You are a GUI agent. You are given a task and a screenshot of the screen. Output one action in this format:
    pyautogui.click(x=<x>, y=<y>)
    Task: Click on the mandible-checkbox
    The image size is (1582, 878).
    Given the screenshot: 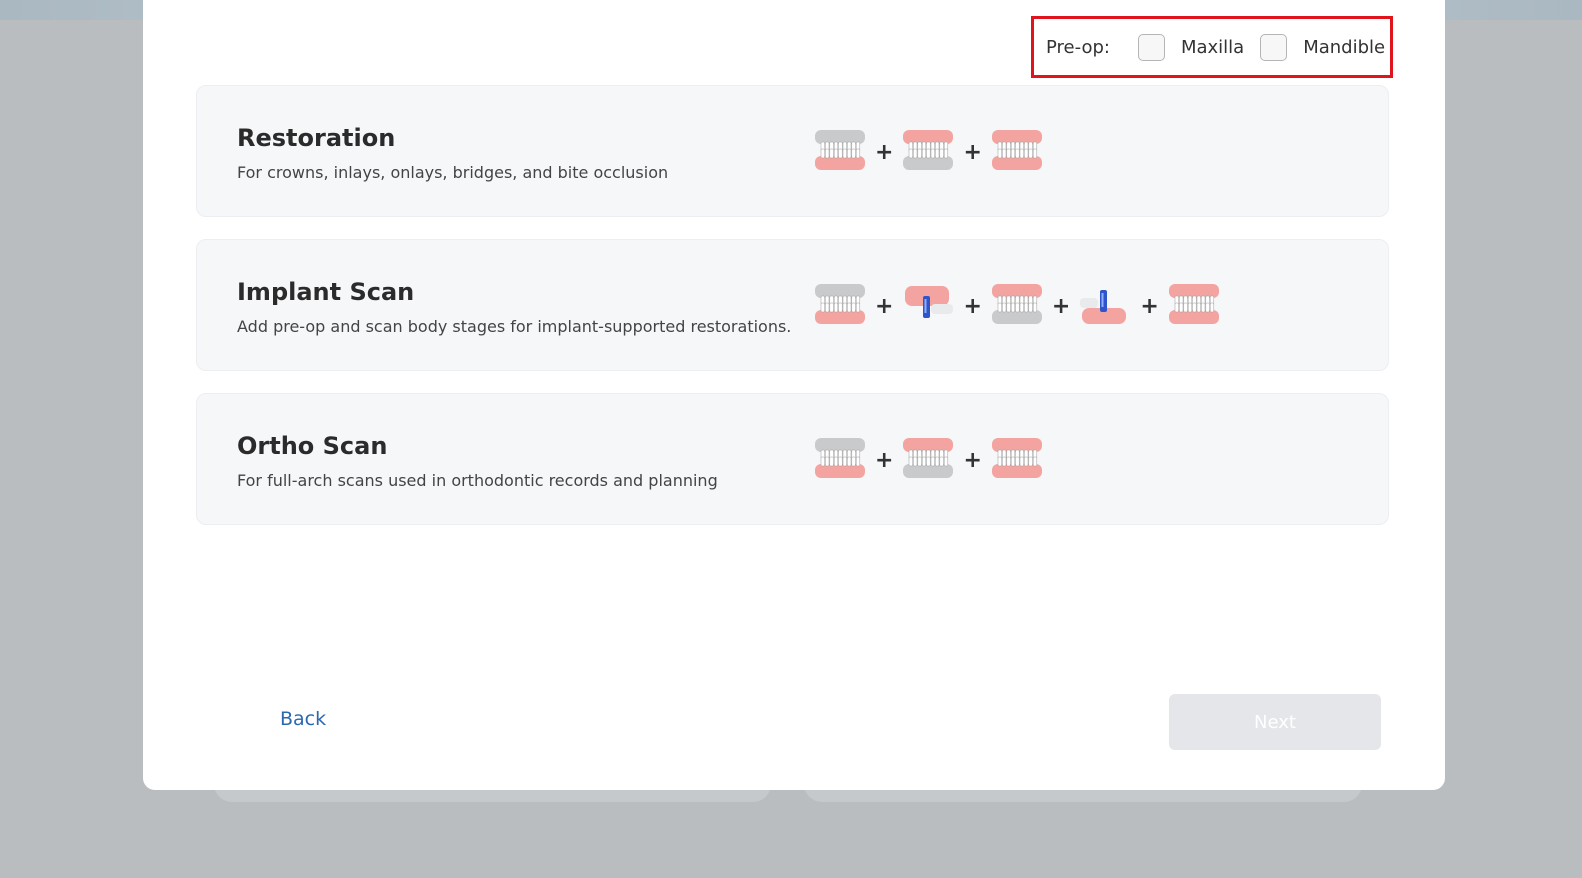 What is the action you would take?
    pyautogui.click(x=1274, y=47)
    